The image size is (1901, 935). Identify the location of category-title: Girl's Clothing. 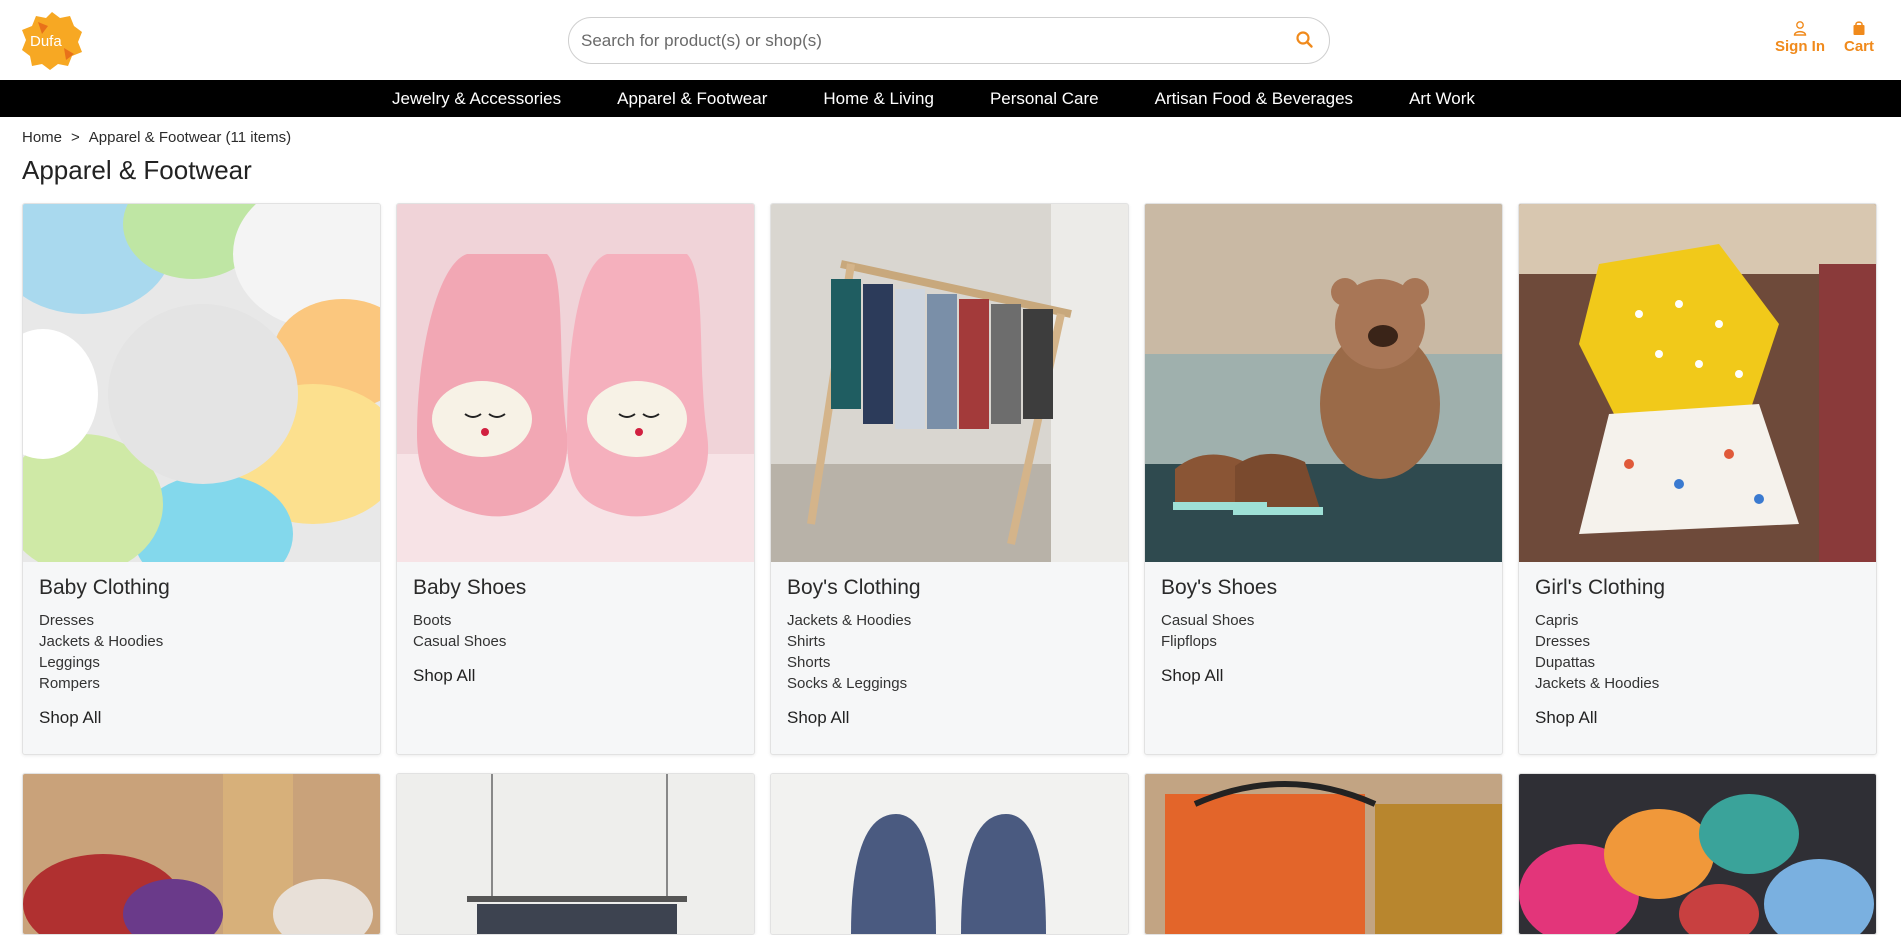
(1697, 588).